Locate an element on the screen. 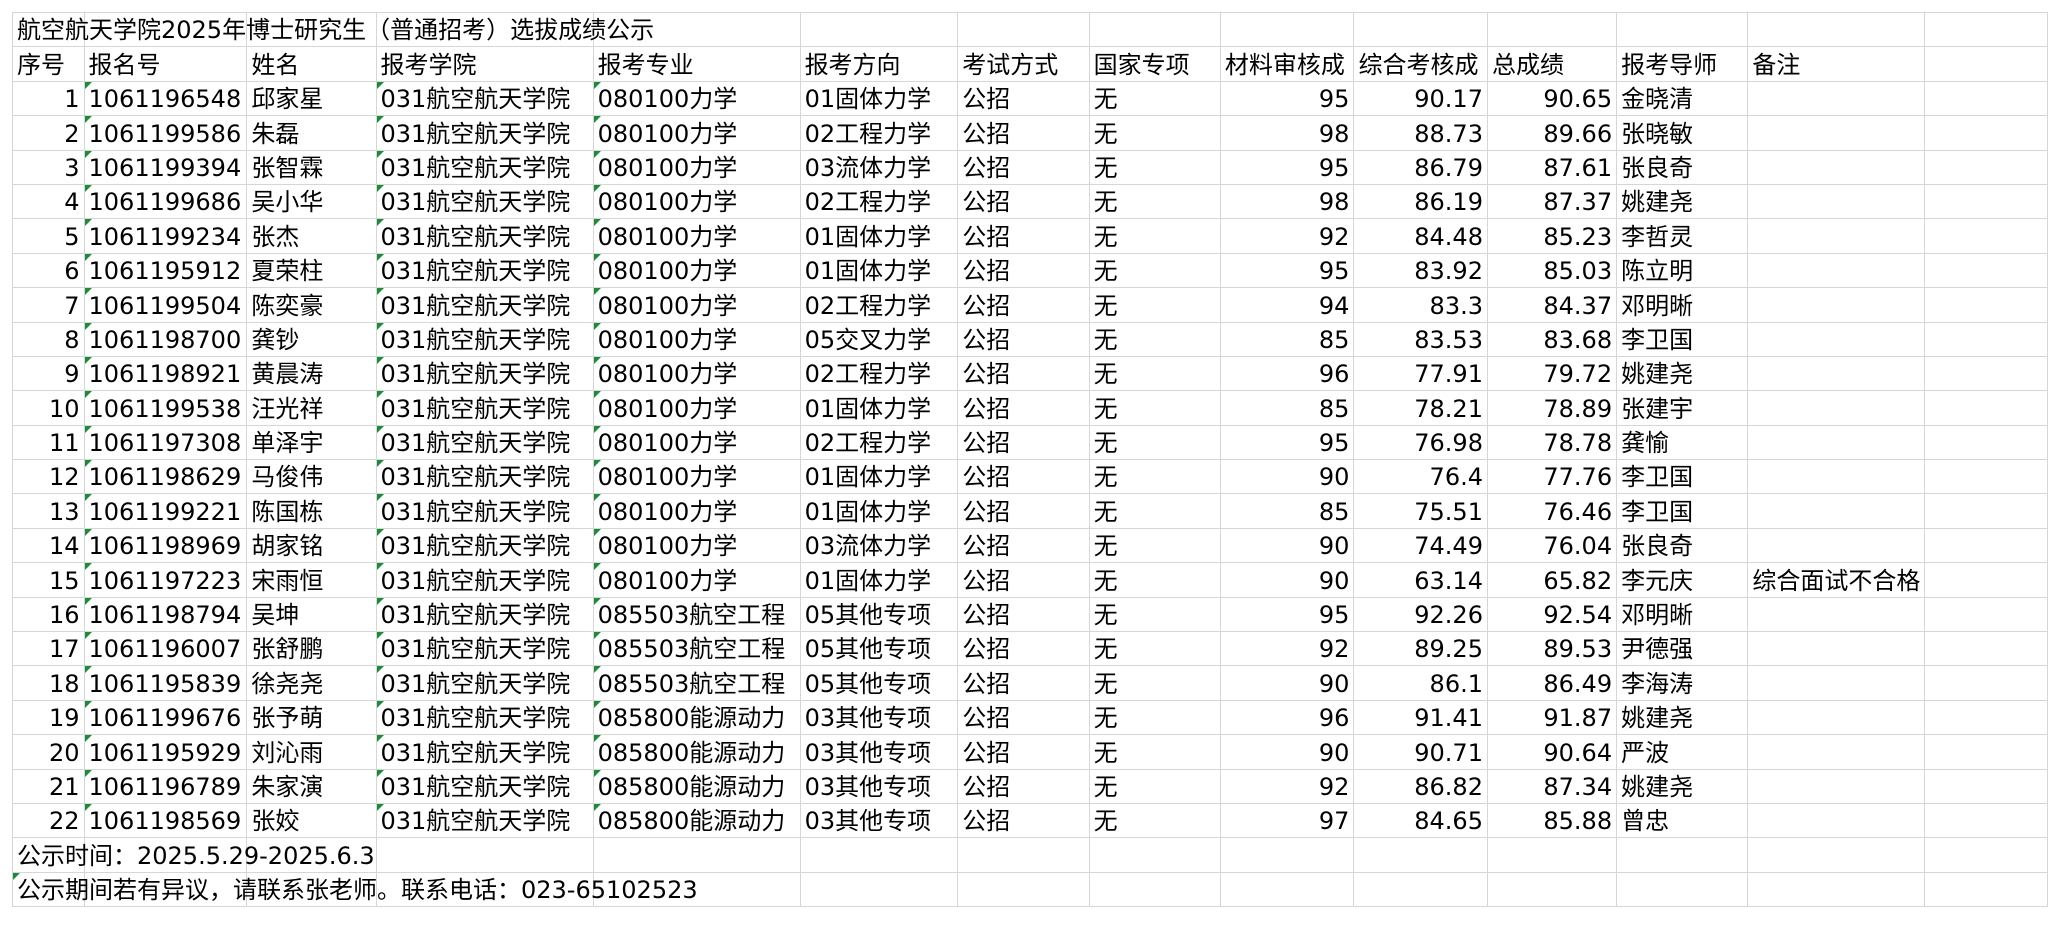 The image size is (2048, 949). data-cell: 87.34 is located at coordinates (1552, 786).